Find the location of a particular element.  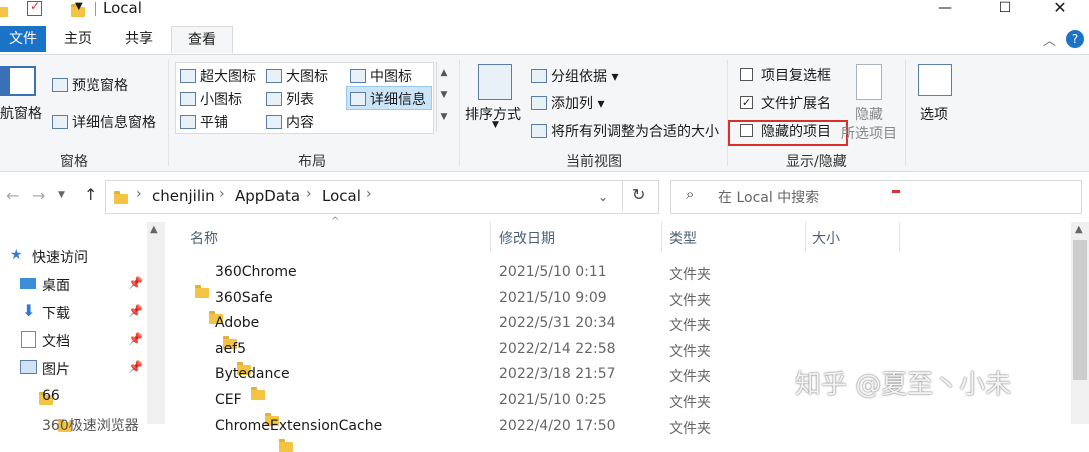

nav-pane-button: 航窗格 is located at coordinates (21, 113).